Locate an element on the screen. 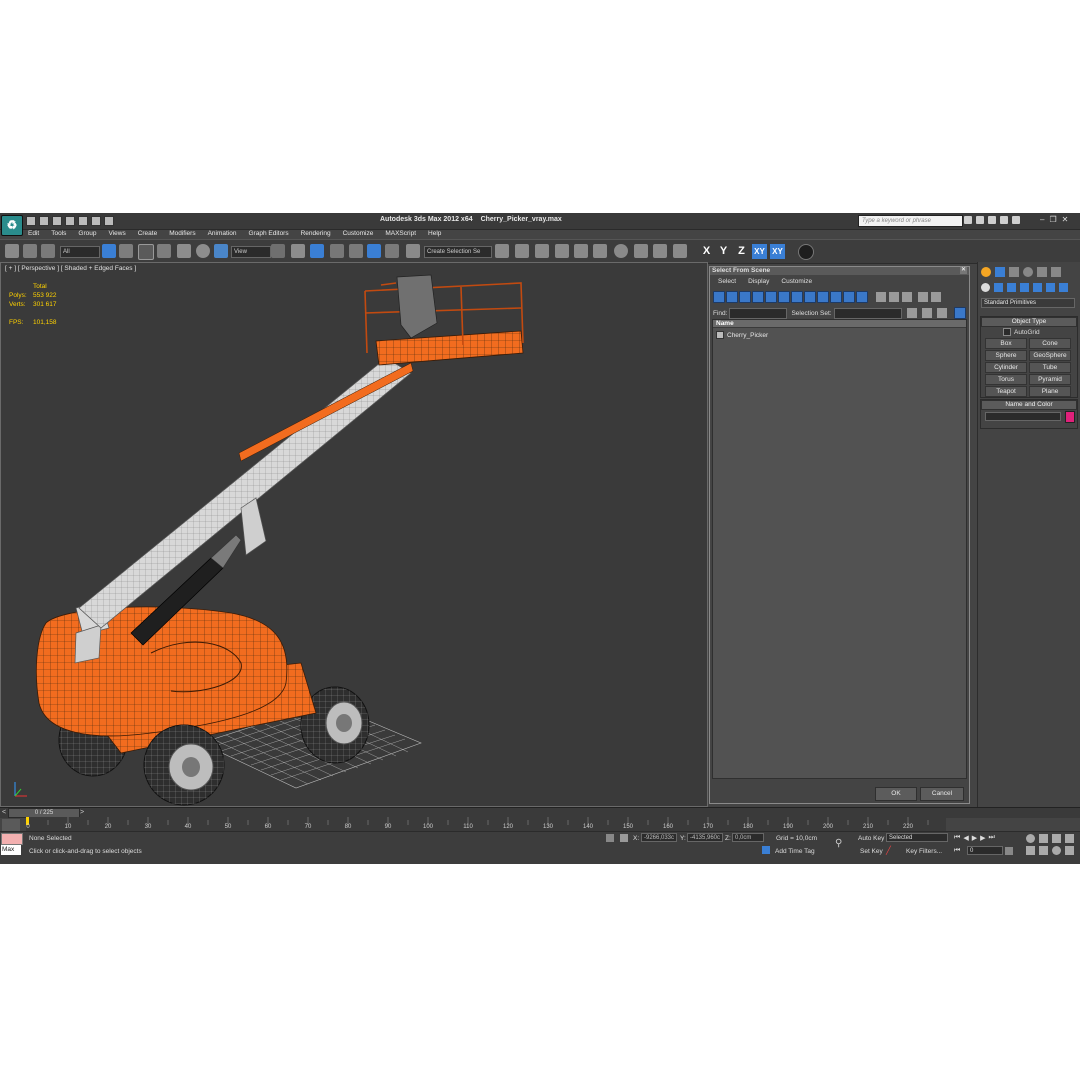  primitive-cone-button: Cone is located at coordinates (1050, 343).